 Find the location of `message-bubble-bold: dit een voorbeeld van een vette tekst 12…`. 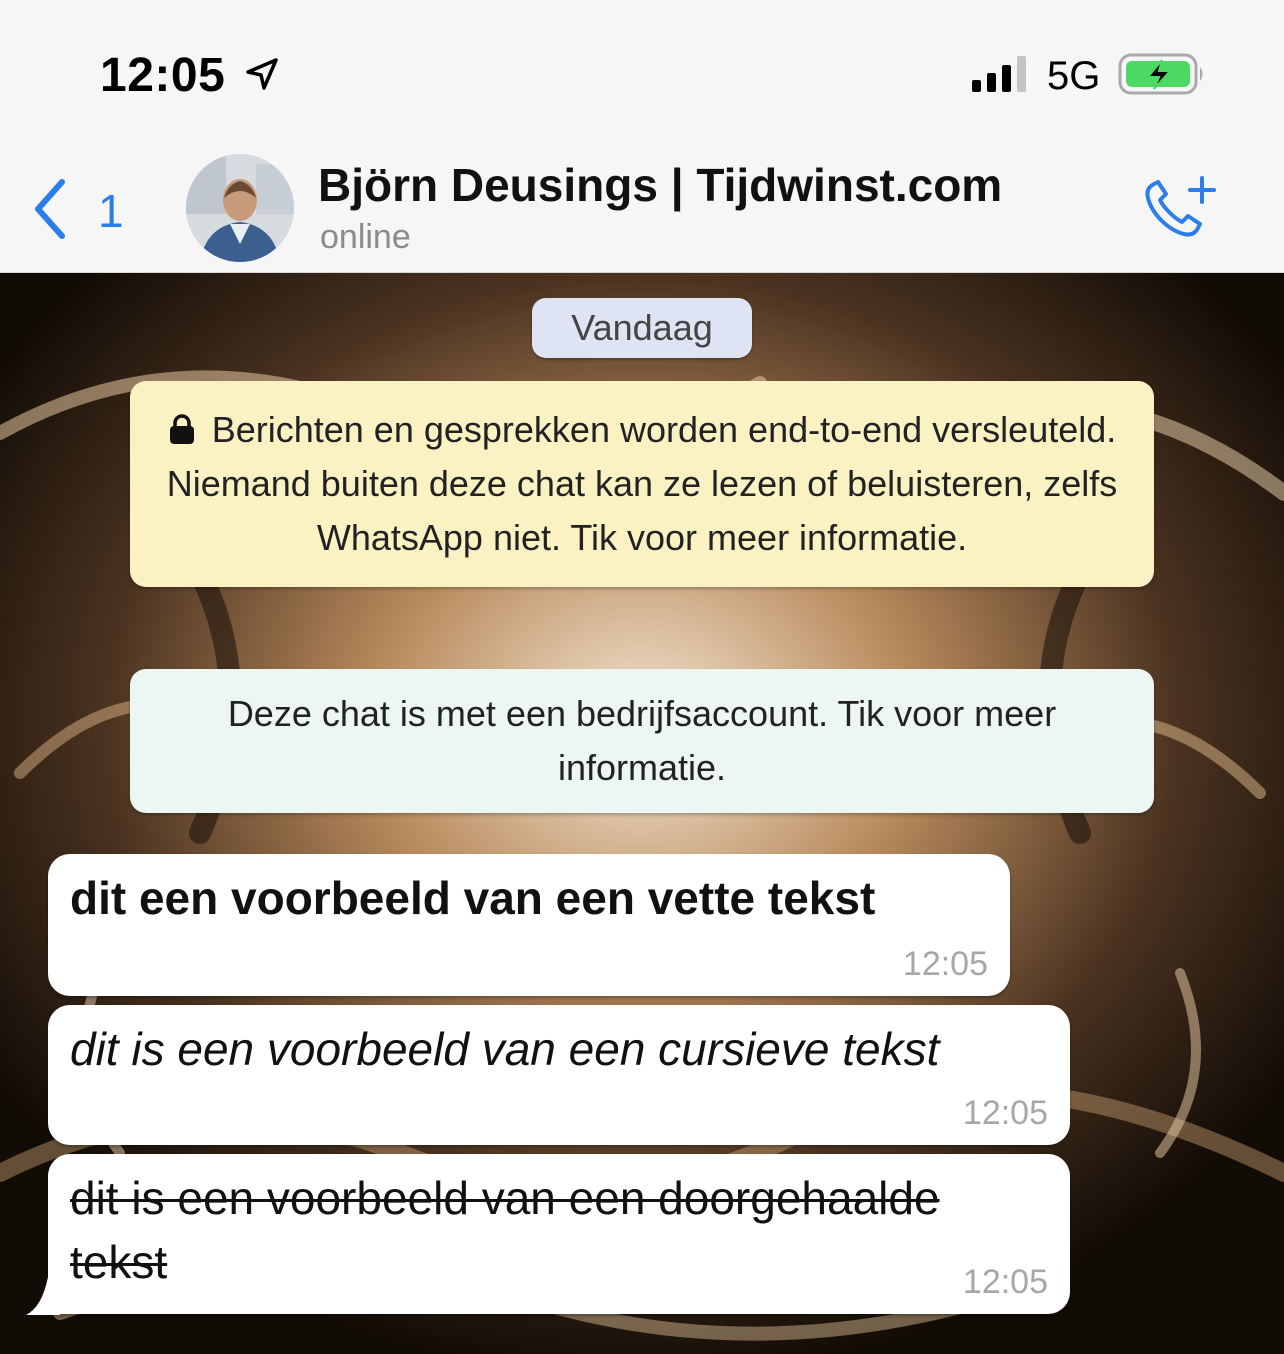

message-bubble-bold: dit een voorbeeld van een vette tekst 12… is located at coordinates (529, 925).